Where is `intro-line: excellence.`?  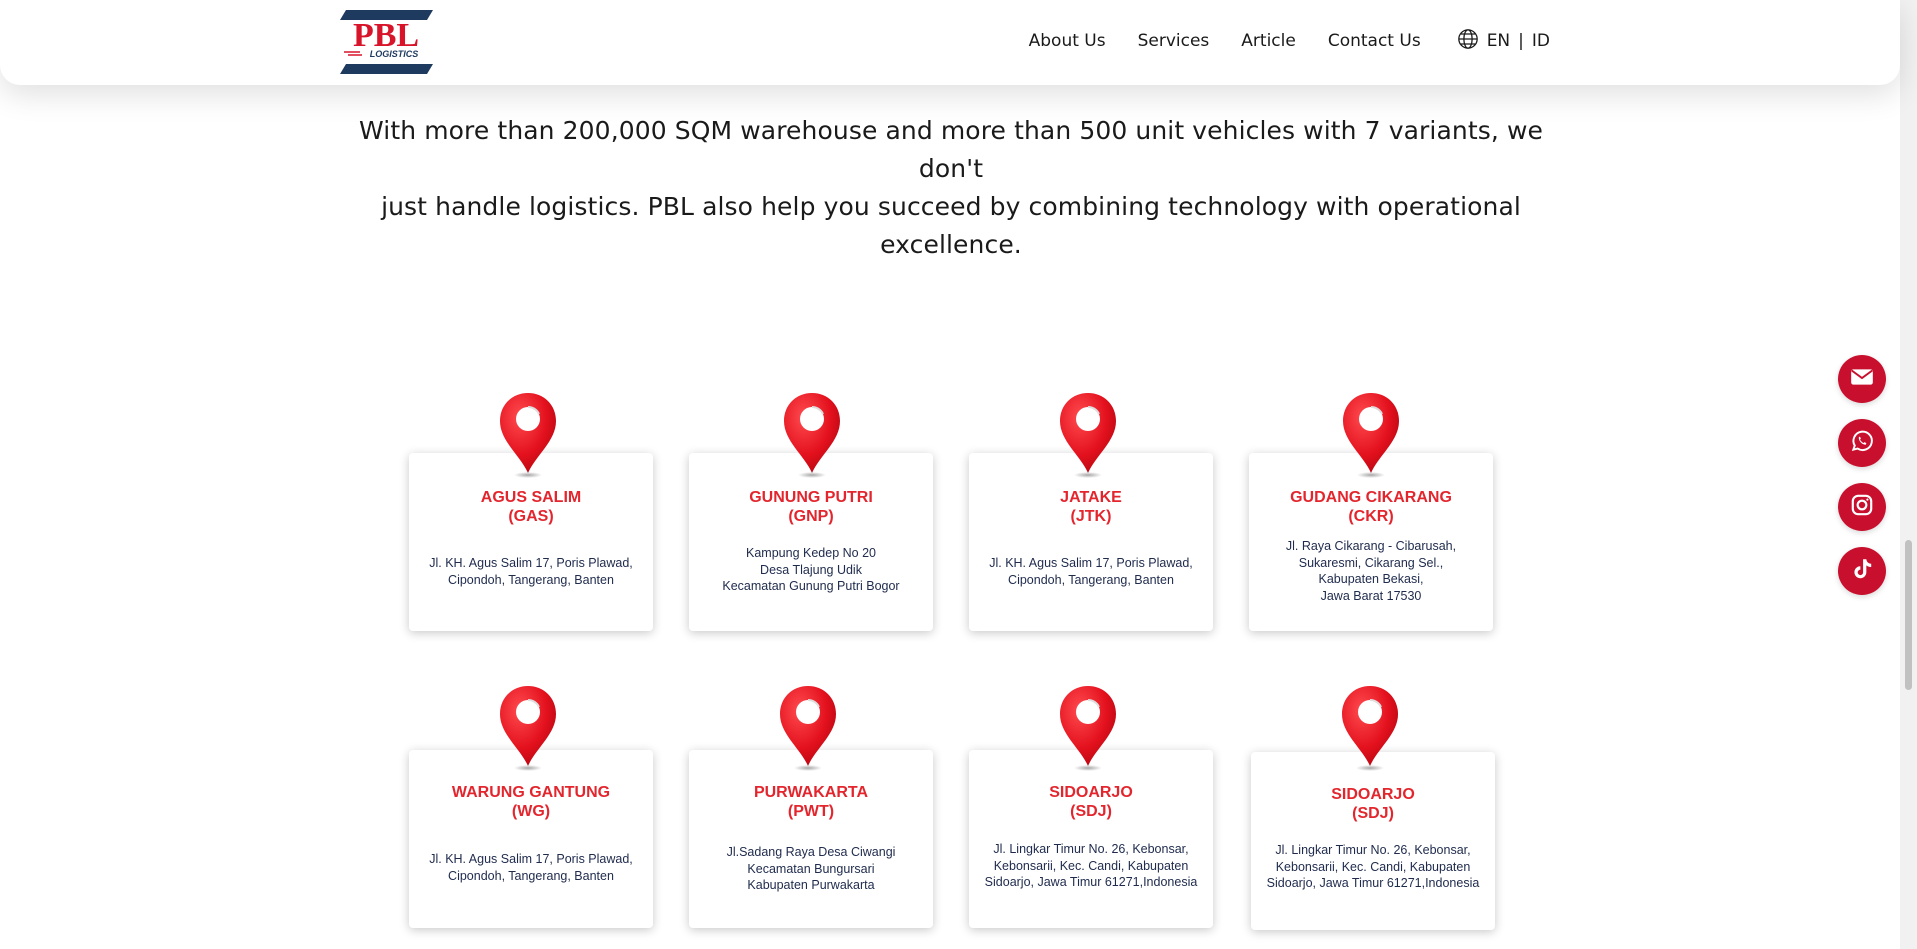 intro-line: excellence. is located at coordinates (951, 244).